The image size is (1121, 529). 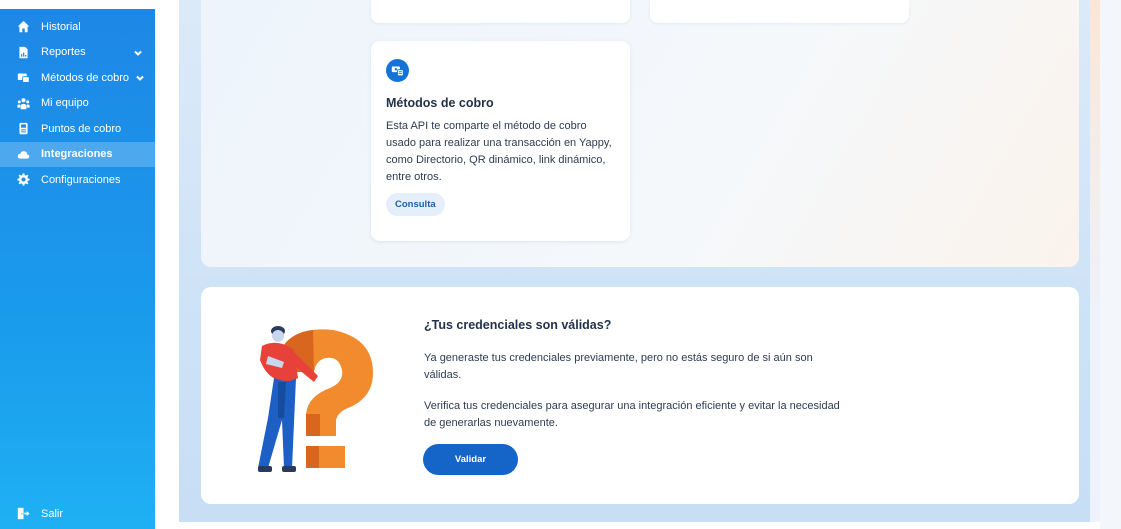 What do you see at coordinates (23, 179) in the screenshot?
I see `gear-icon` at bounding box center [23, 179].